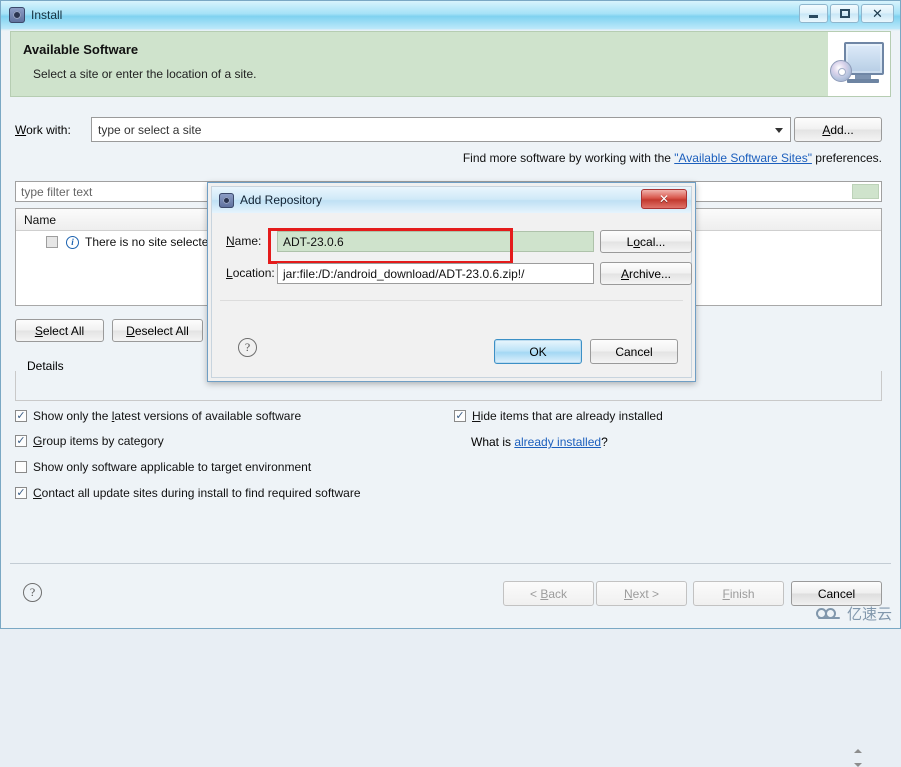 This screenshot has height=767, width=901. Describe the element at coordinates (743, 158) in the screenshot. I see `available-software-sites-link: "Available Software Sites"` at that location.